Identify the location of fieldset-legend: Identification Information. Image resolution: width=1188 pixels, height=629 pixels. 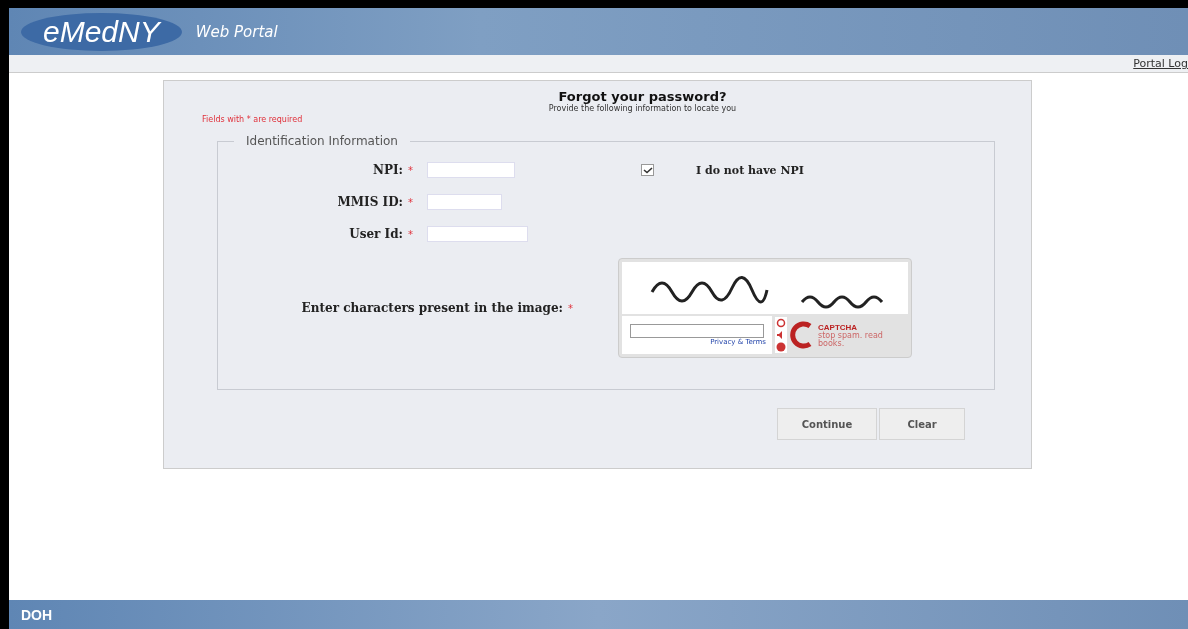
(322, 141).